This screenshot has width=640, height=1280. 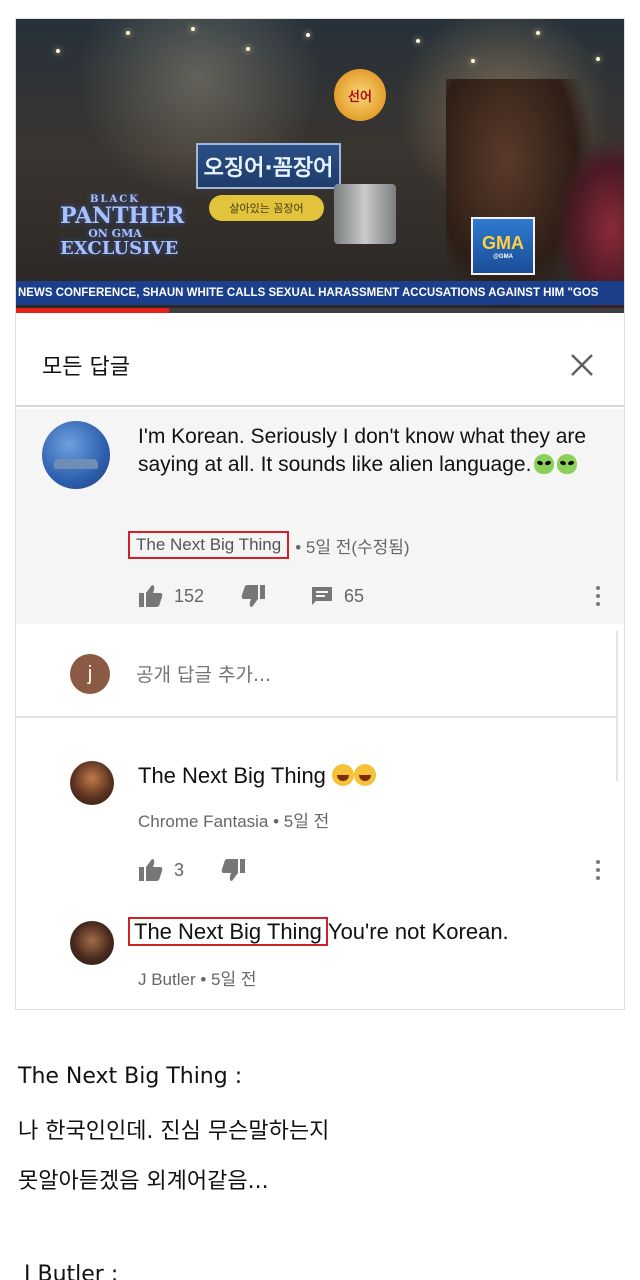 I want to click on avatar: j, so click(x=90, y=674).